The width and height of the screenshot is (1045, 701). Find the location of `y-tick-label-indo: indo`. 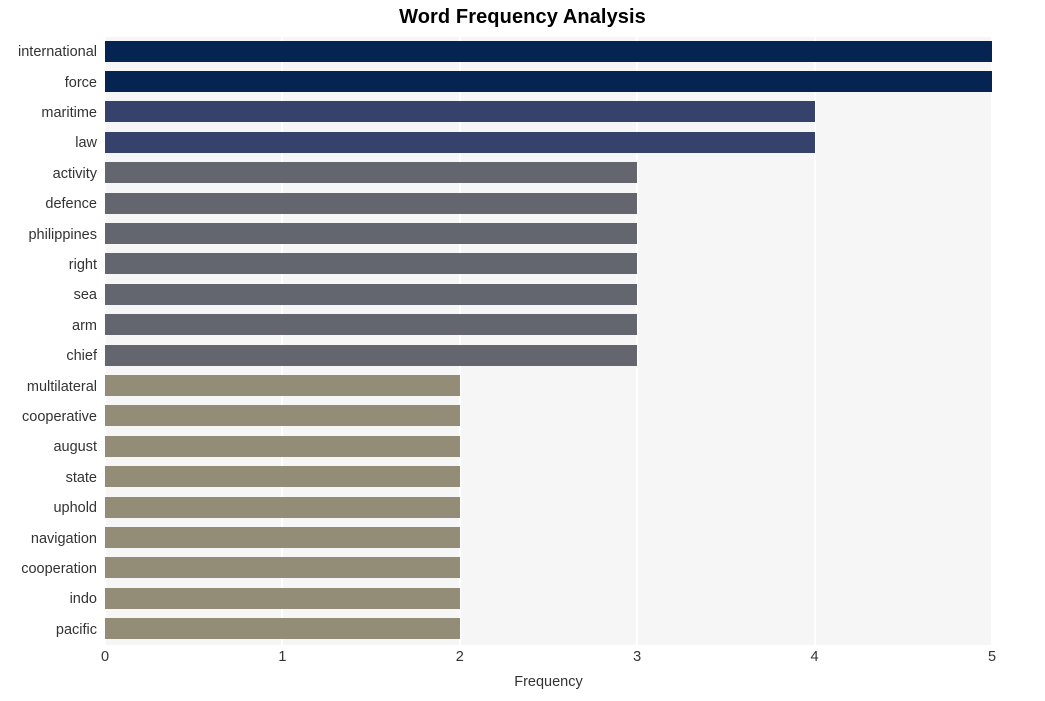

y-tick-label-indo: indo is located at coordinates (83, 599).